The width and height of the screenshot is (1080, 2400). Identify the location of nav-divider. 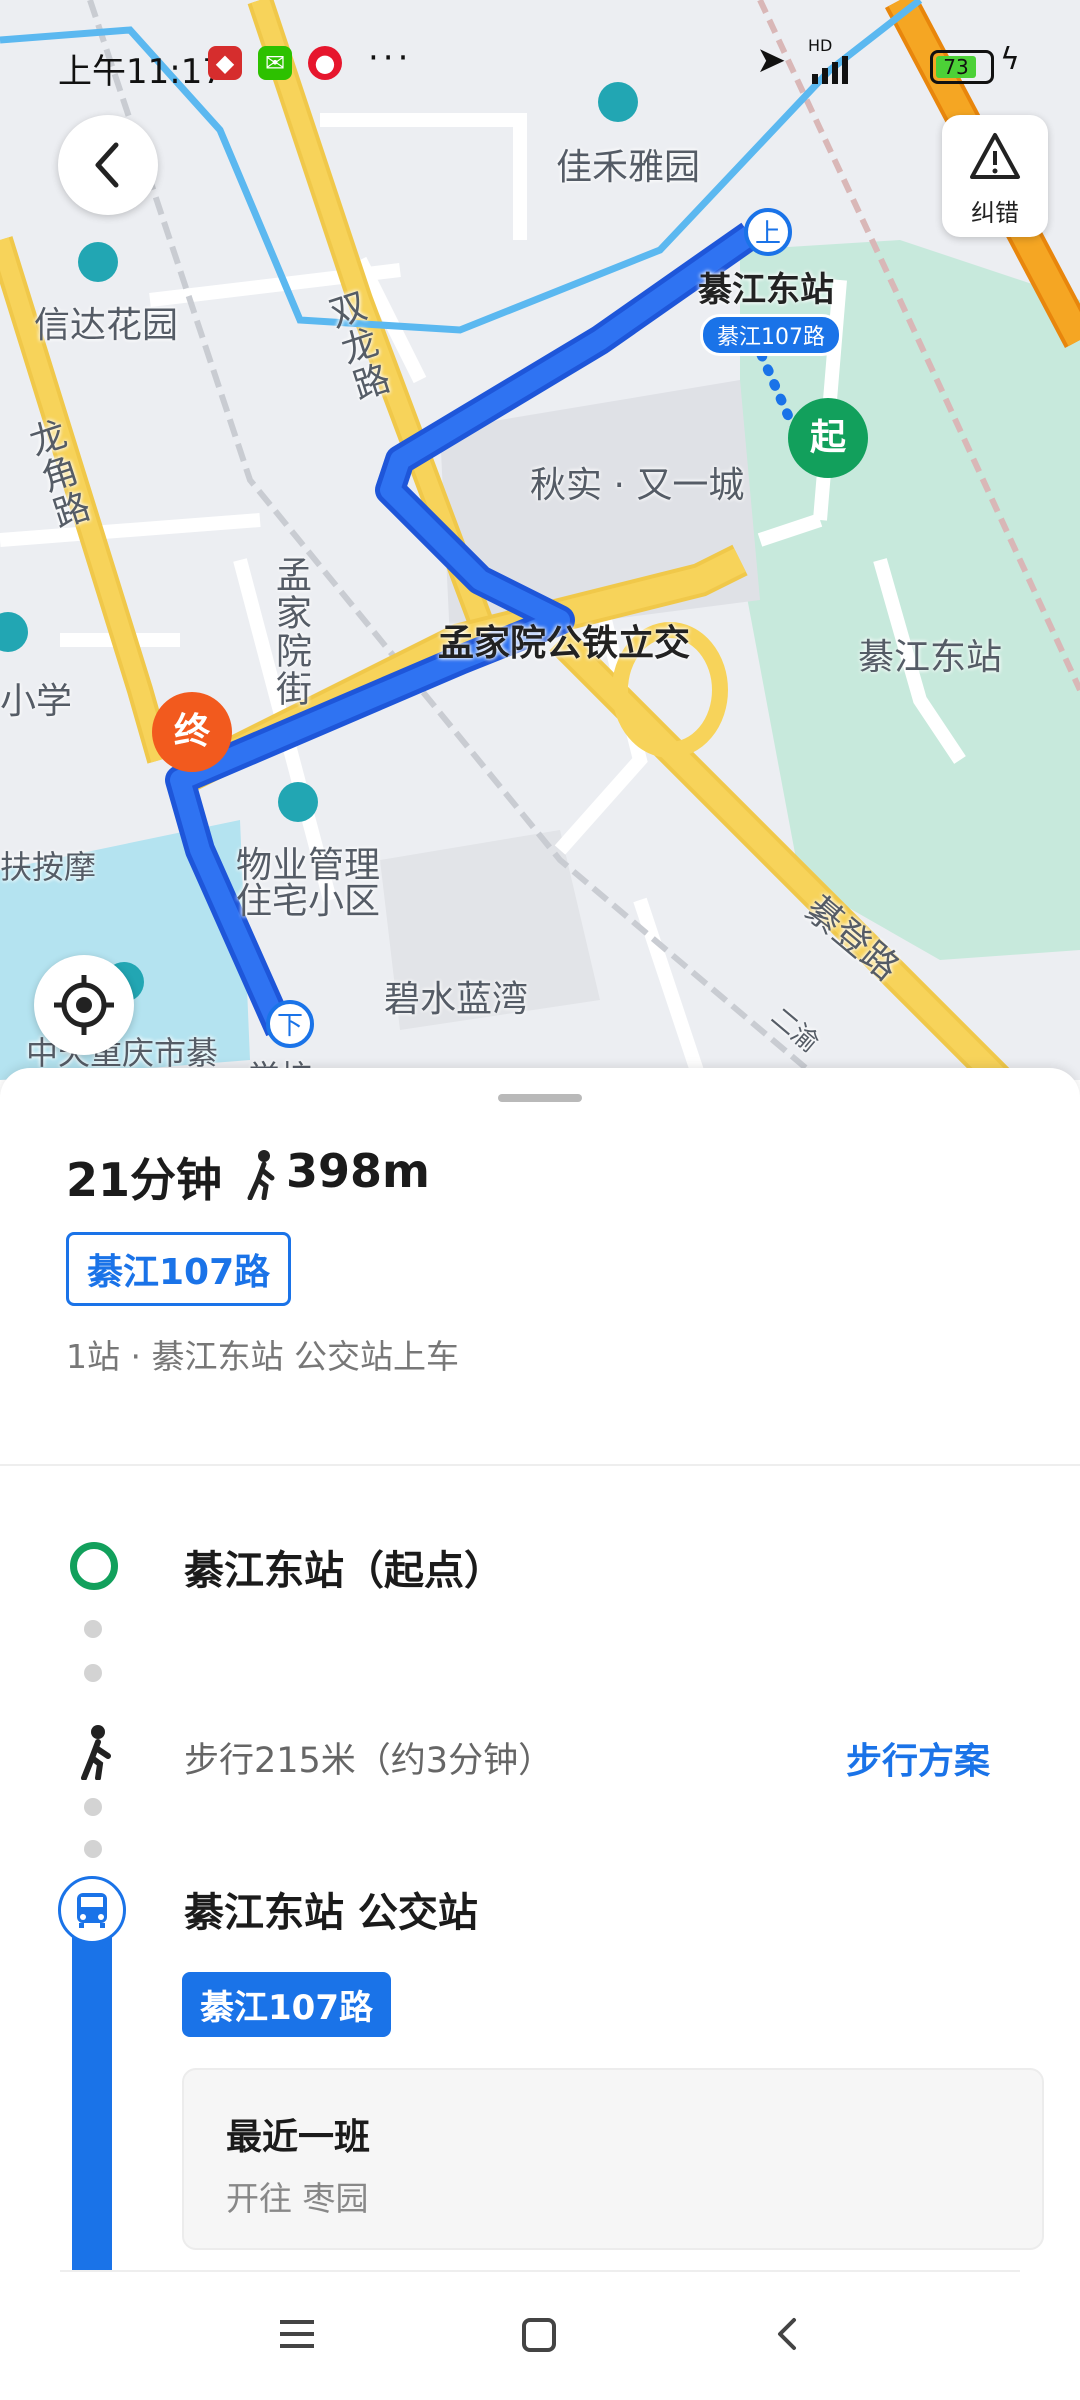
(540, 2271).